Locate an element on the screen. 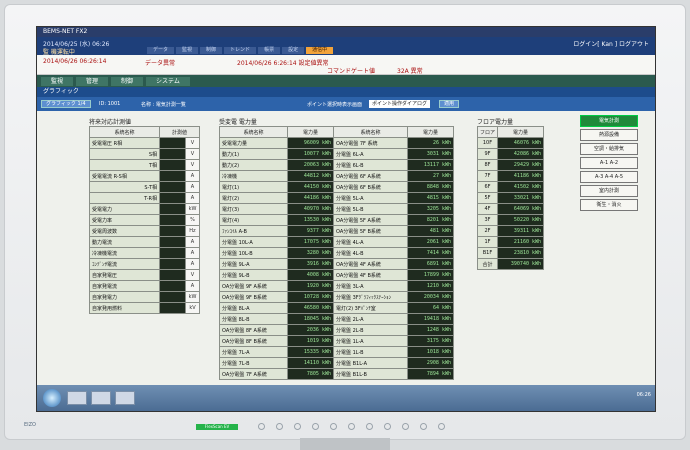 The height and width of the screenshot is (450, 690). table-row: 分電盤 9L-B 4008 kWh OA分電盤 4F B系統 17899 kWh is located at coordinates (336, 275).